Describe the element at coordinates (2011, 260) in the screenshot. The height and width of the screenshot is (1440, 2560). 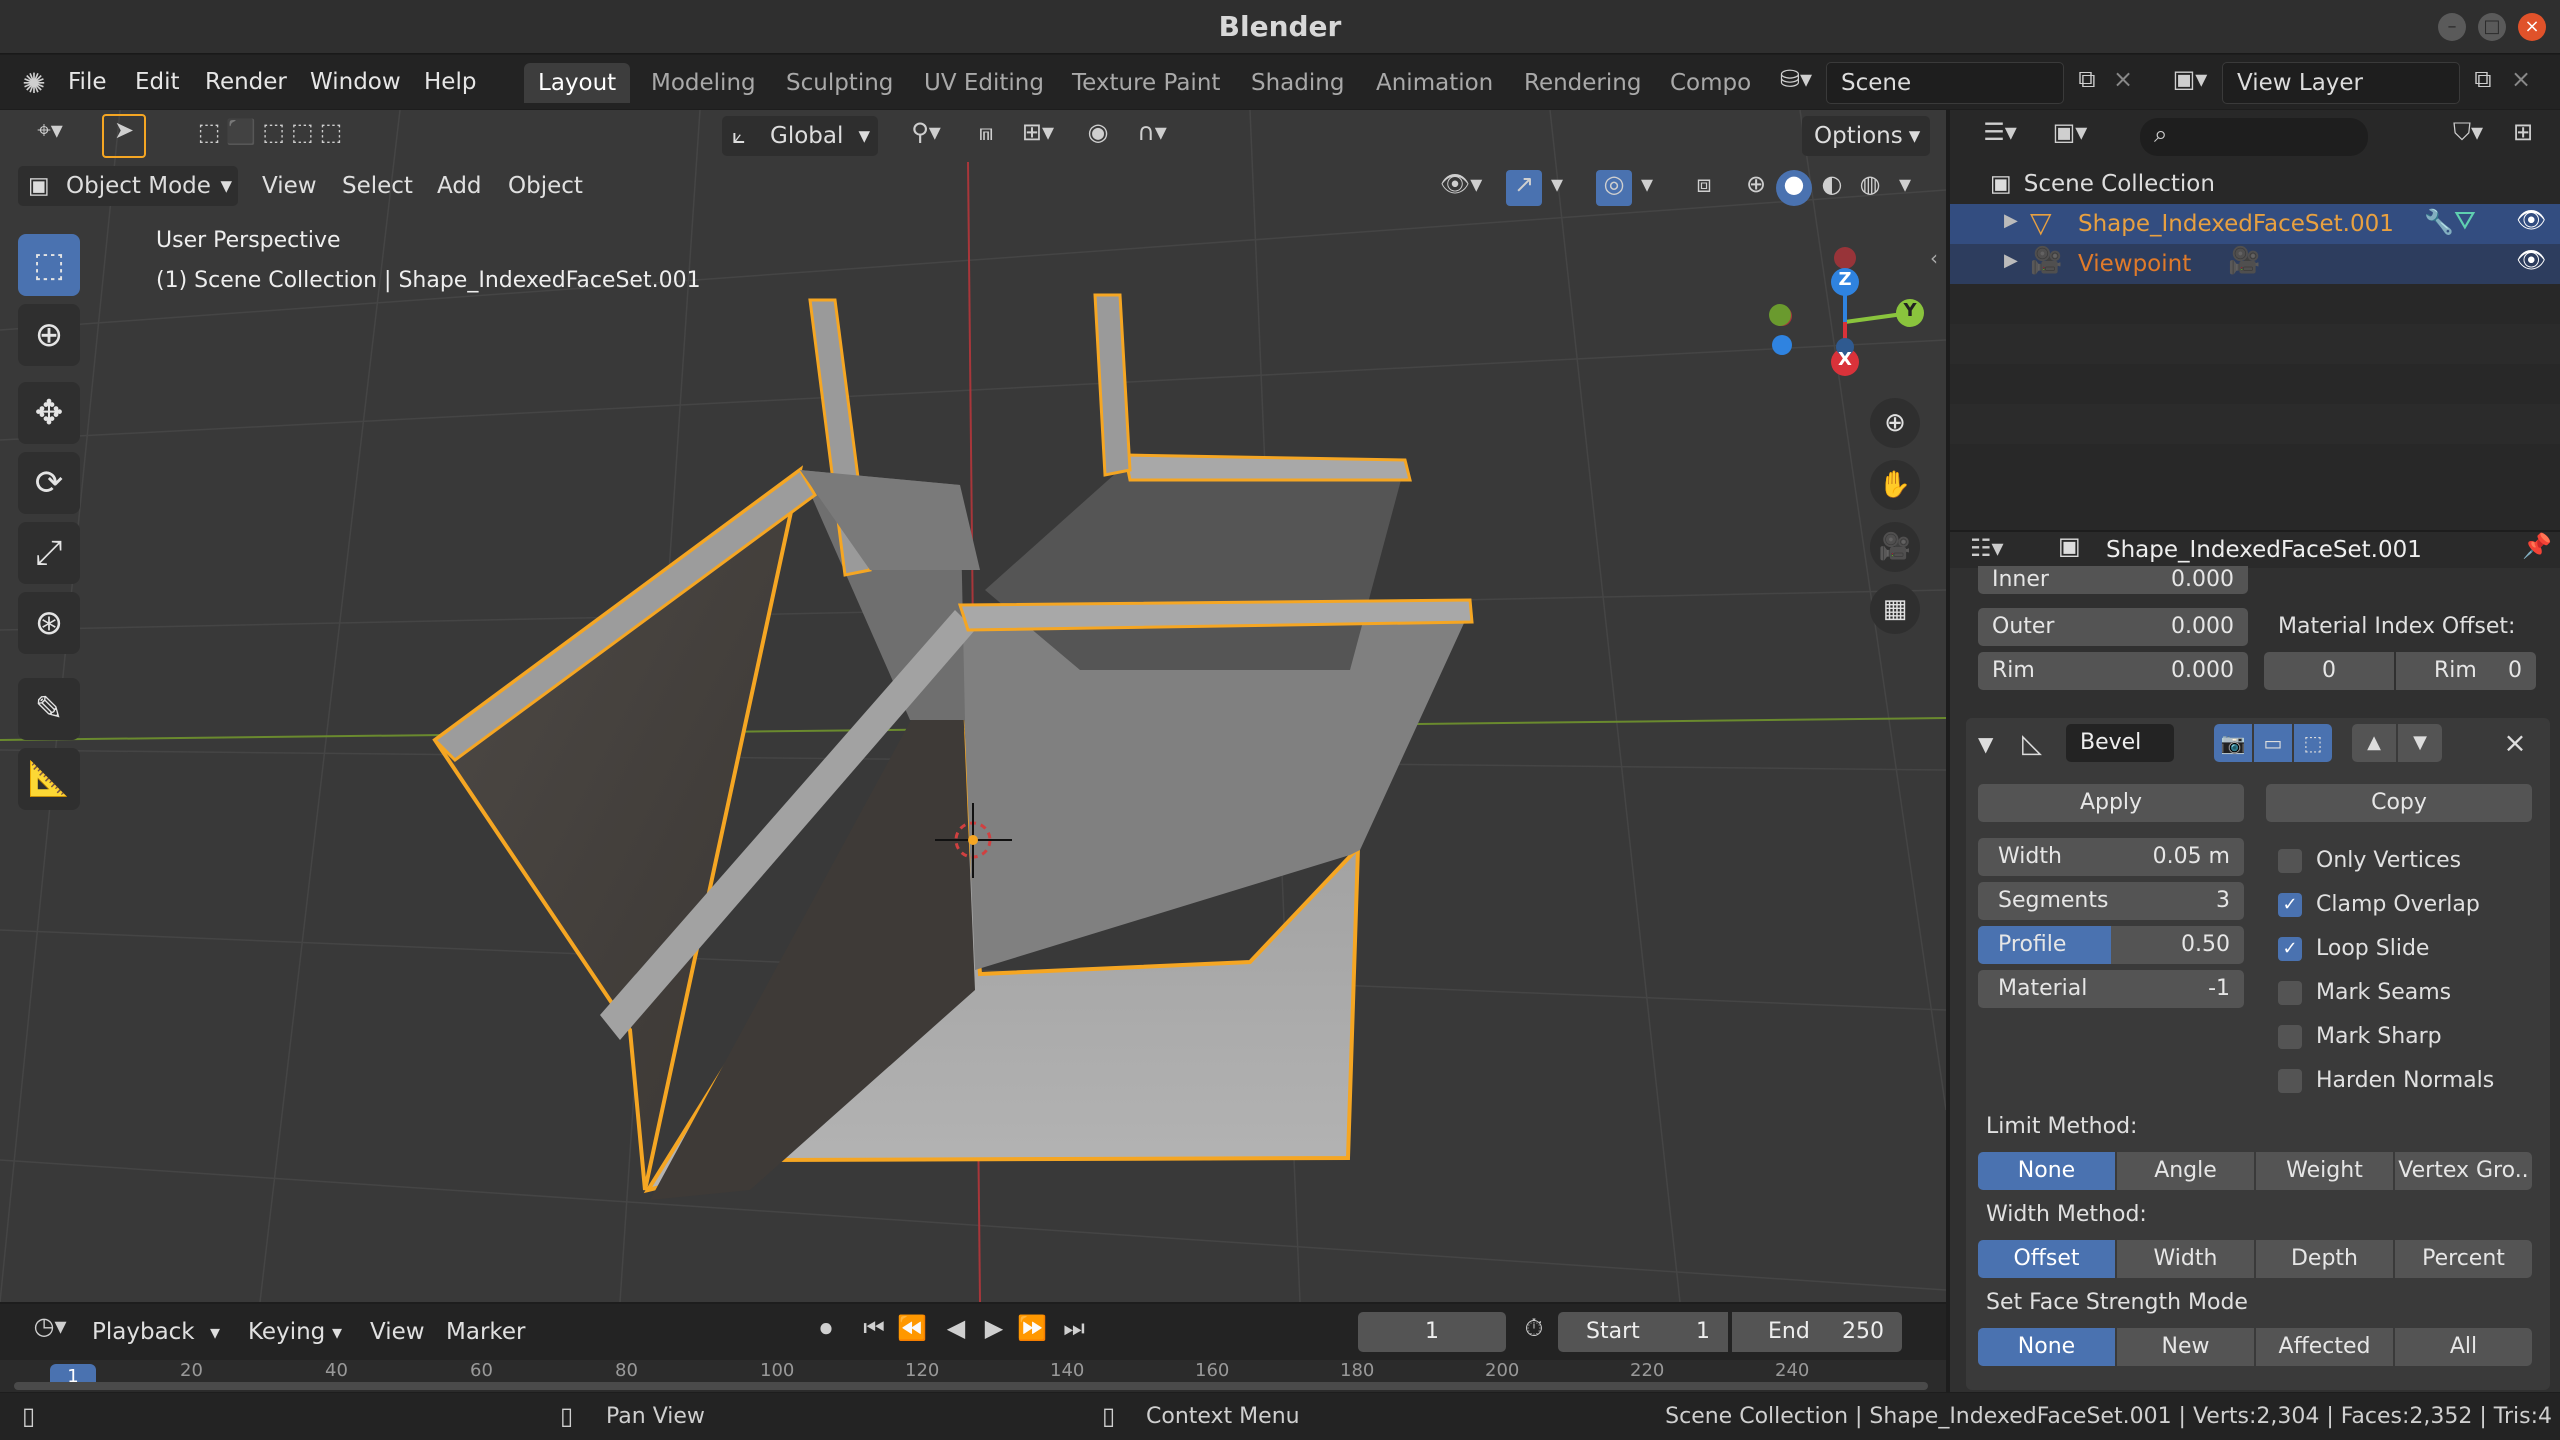
I see `expand-arrow-icon: ▶` at that location.